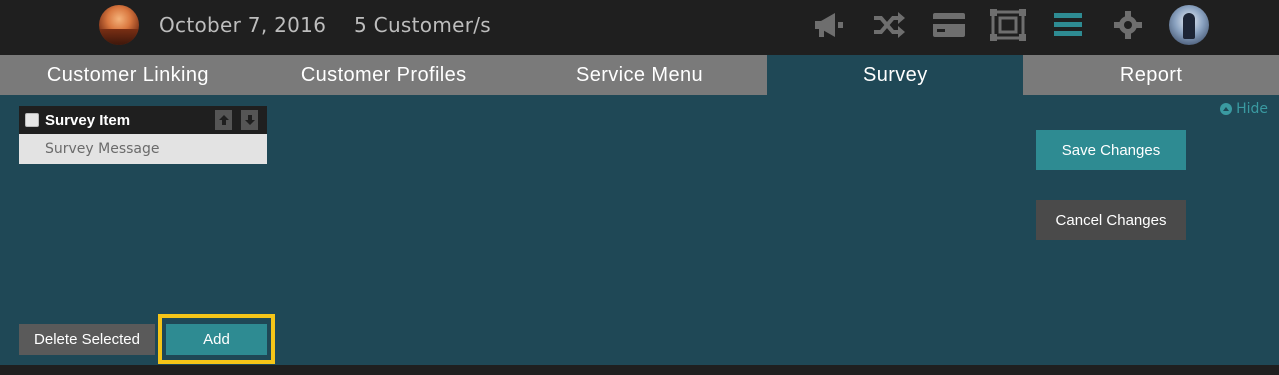 Image resolution: width=1279 pixels, height=375 pixels. Describe the element at coordinates (384, 75) in the screenshot. I see `tab-customer-profiles: Customer Profiles` at that location.